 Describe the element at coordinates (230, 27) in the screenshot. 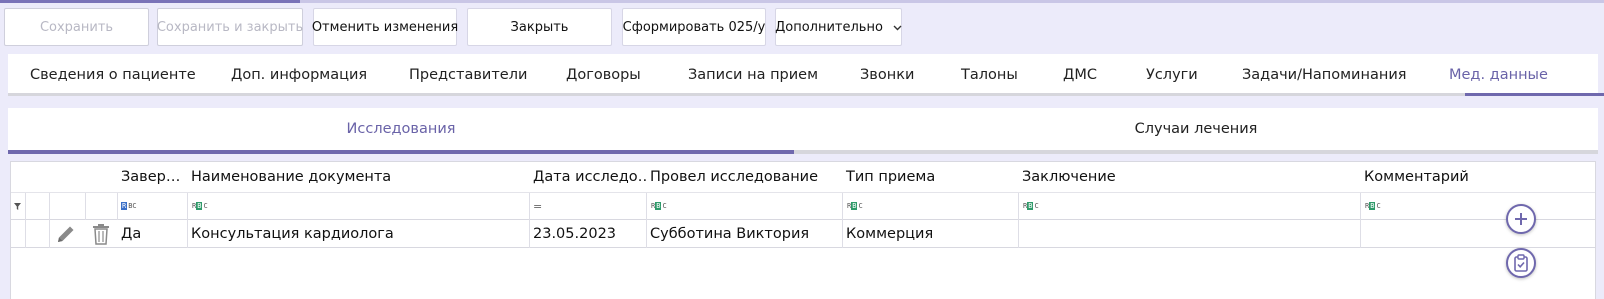

I see `save-and-close-button: Сохранить и закрыть` at that location.